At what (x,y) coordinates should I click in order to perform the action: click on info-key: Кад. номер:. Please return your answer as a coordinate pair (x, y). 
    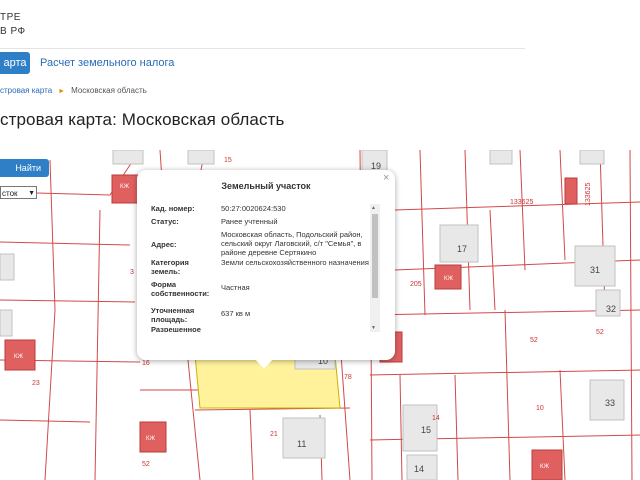
    Looking at the image, I should click on (173, 208).